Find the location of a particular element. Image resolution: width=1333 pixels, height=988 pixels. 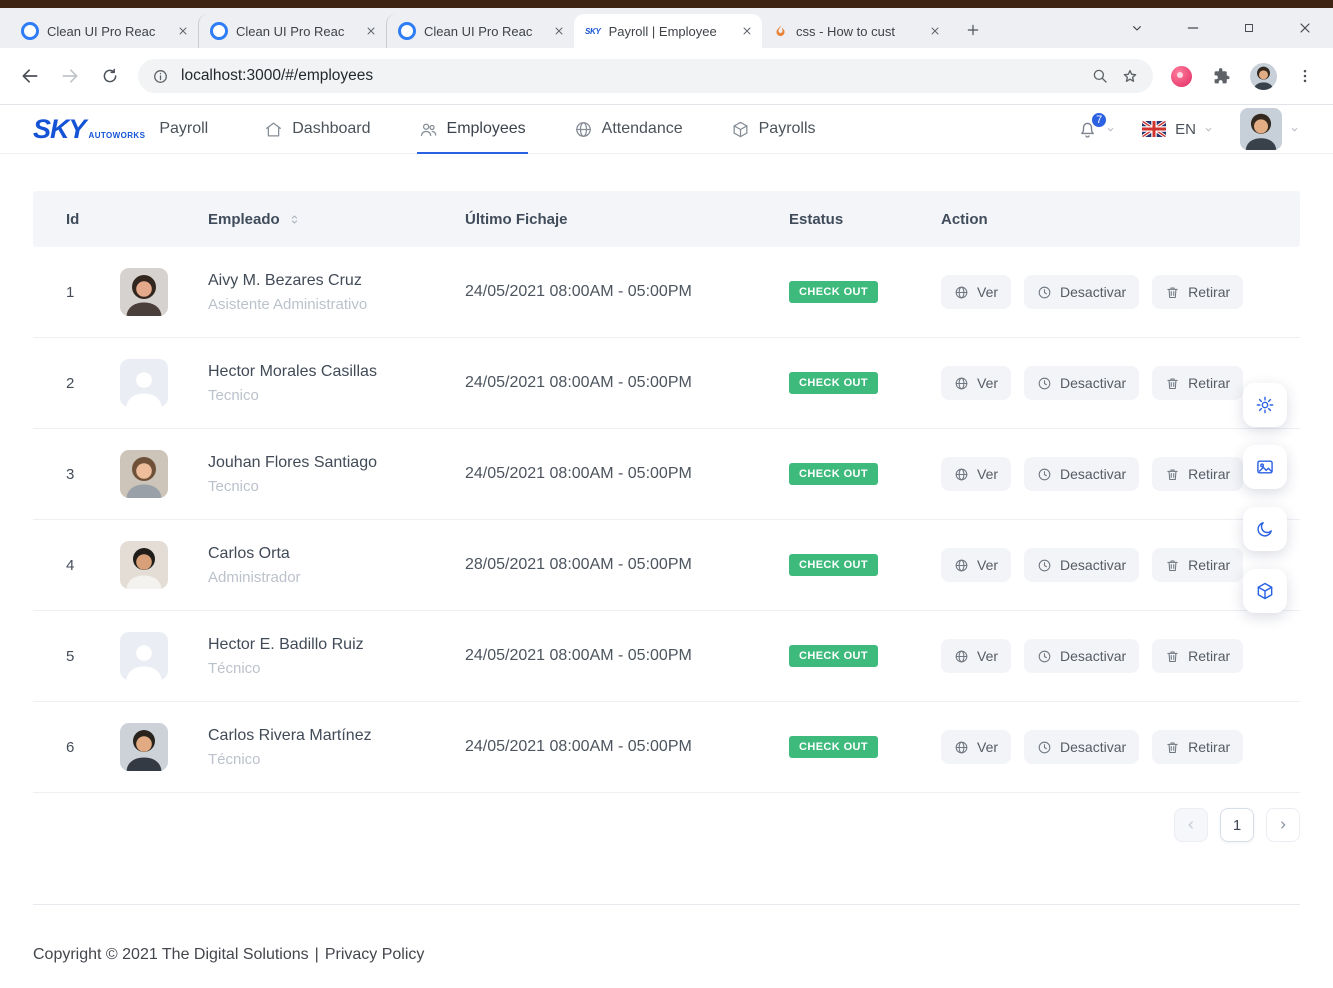

close-window-button is located at coordinates (1305, 28).